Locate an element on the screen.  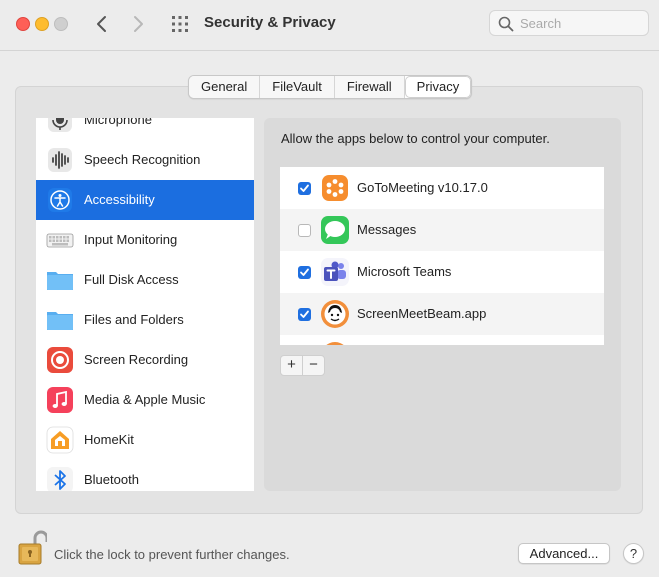
show-all-button is located at coordinates (180, 24).